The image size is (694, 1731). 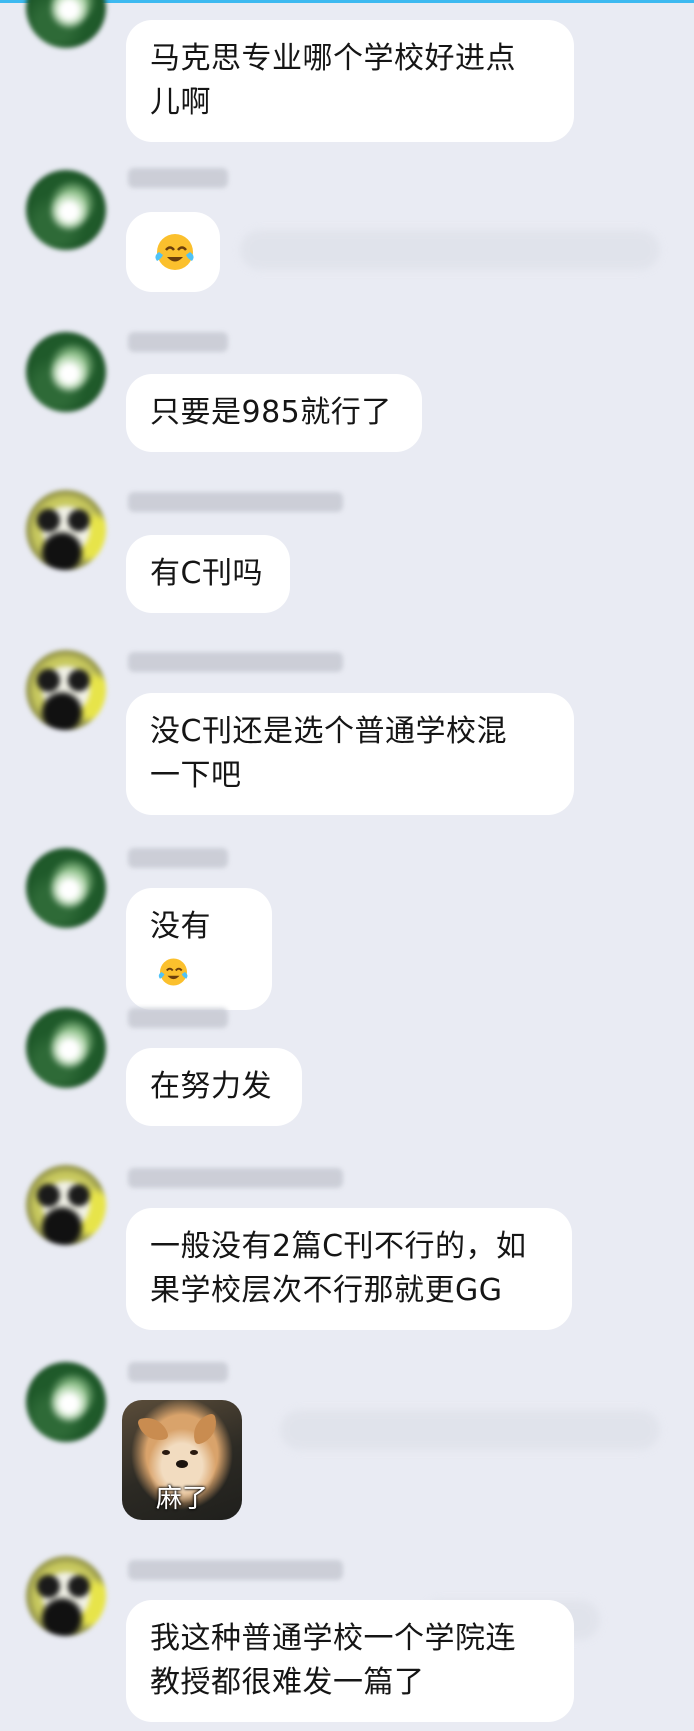 I want to click on message-bubble: 有C刊吗, so click(x=208, y=574).